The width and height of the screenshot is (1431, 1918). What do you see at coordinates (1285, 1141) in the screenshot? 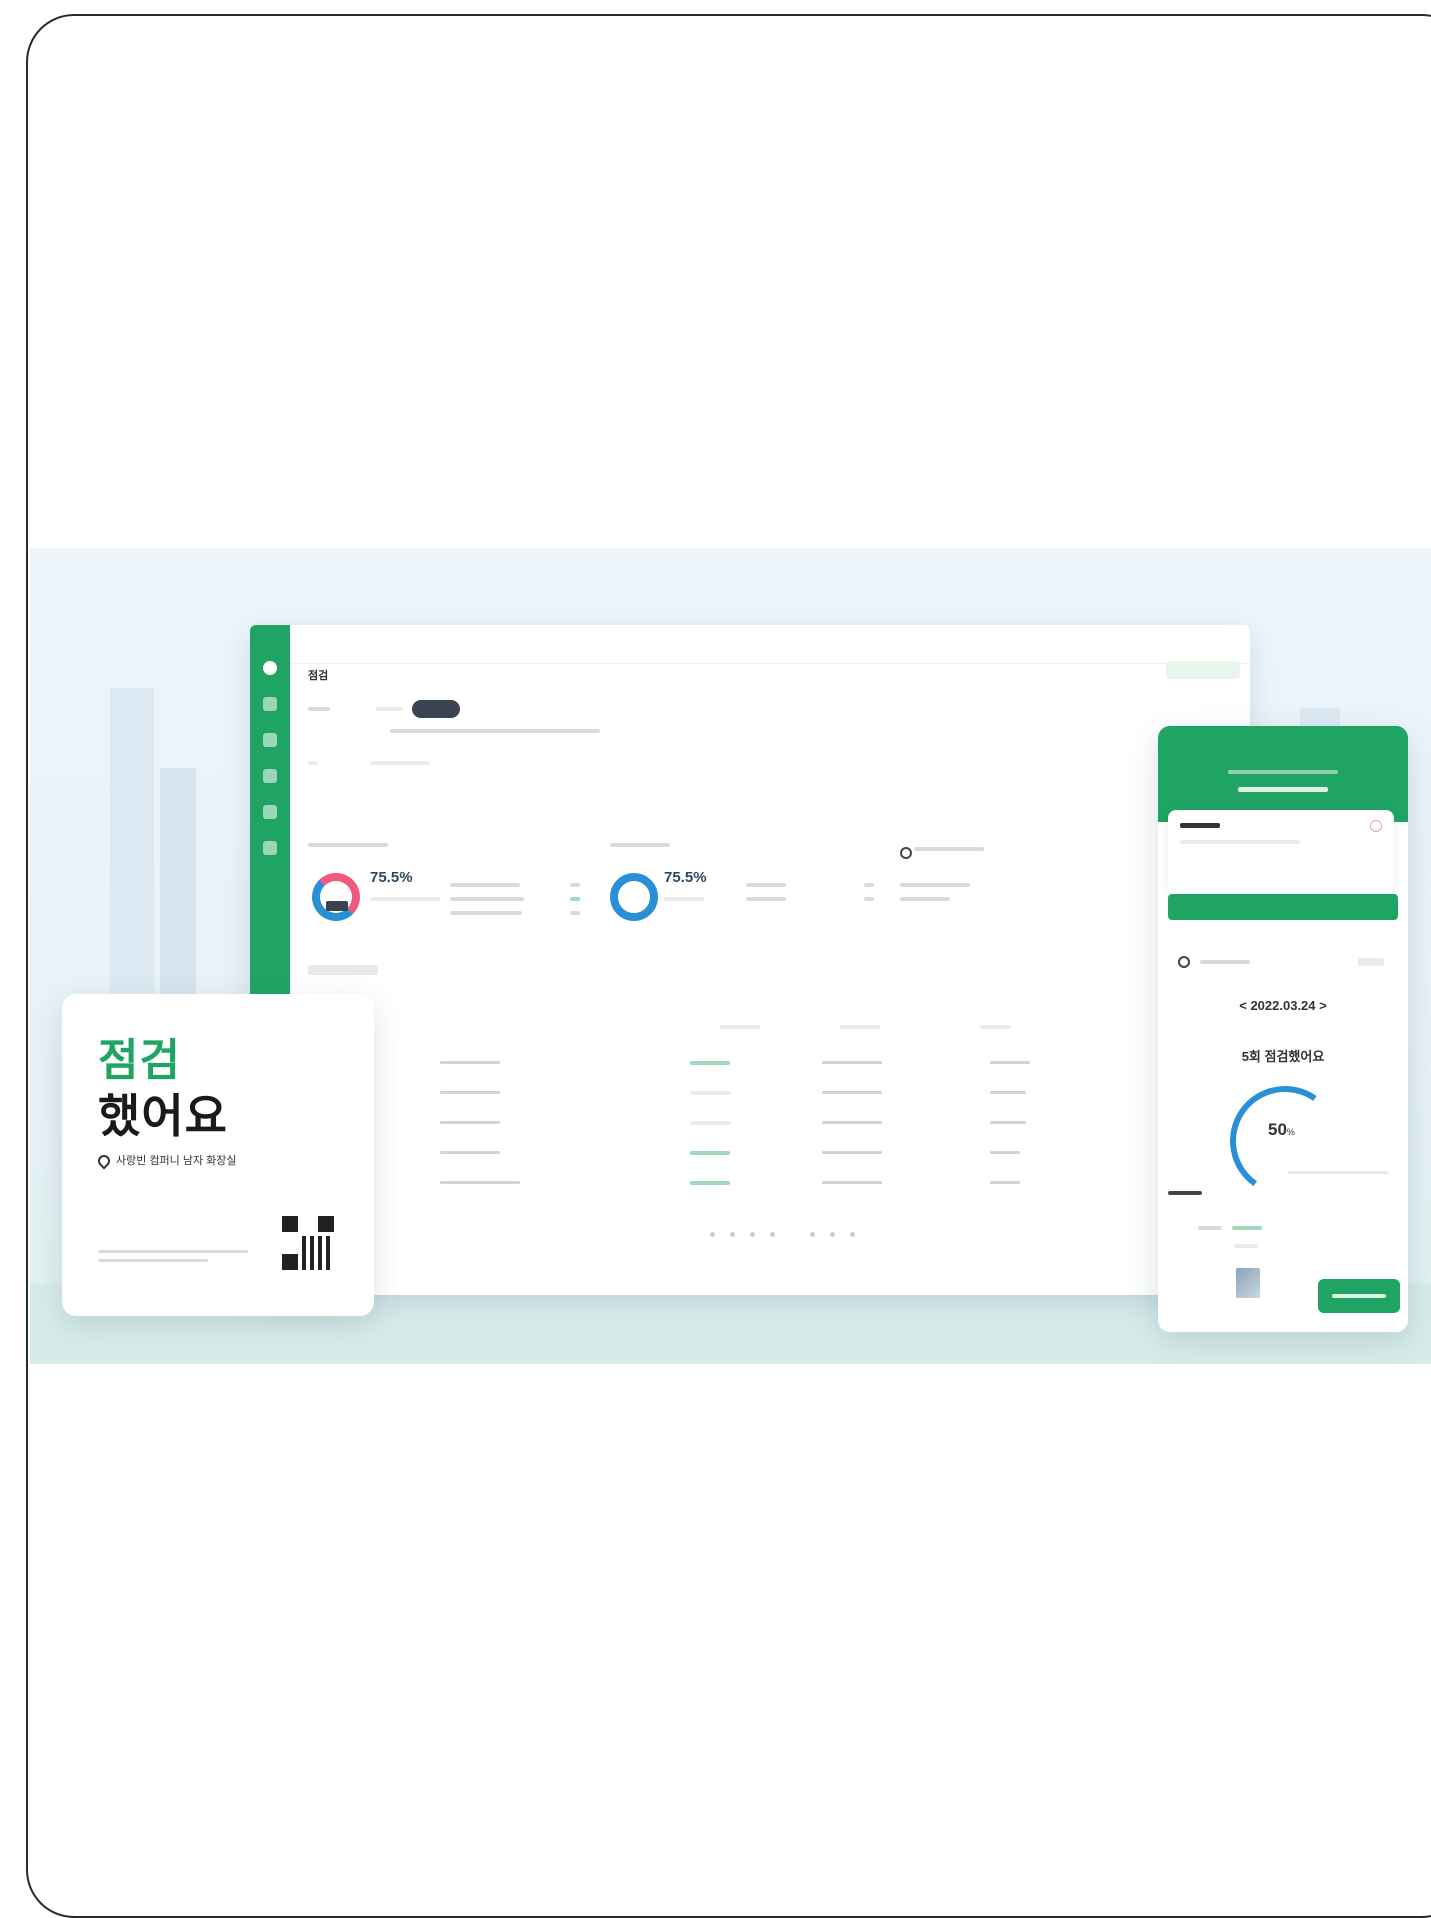
I see `inspection-gauge` at bounding box center [1285, 1141].